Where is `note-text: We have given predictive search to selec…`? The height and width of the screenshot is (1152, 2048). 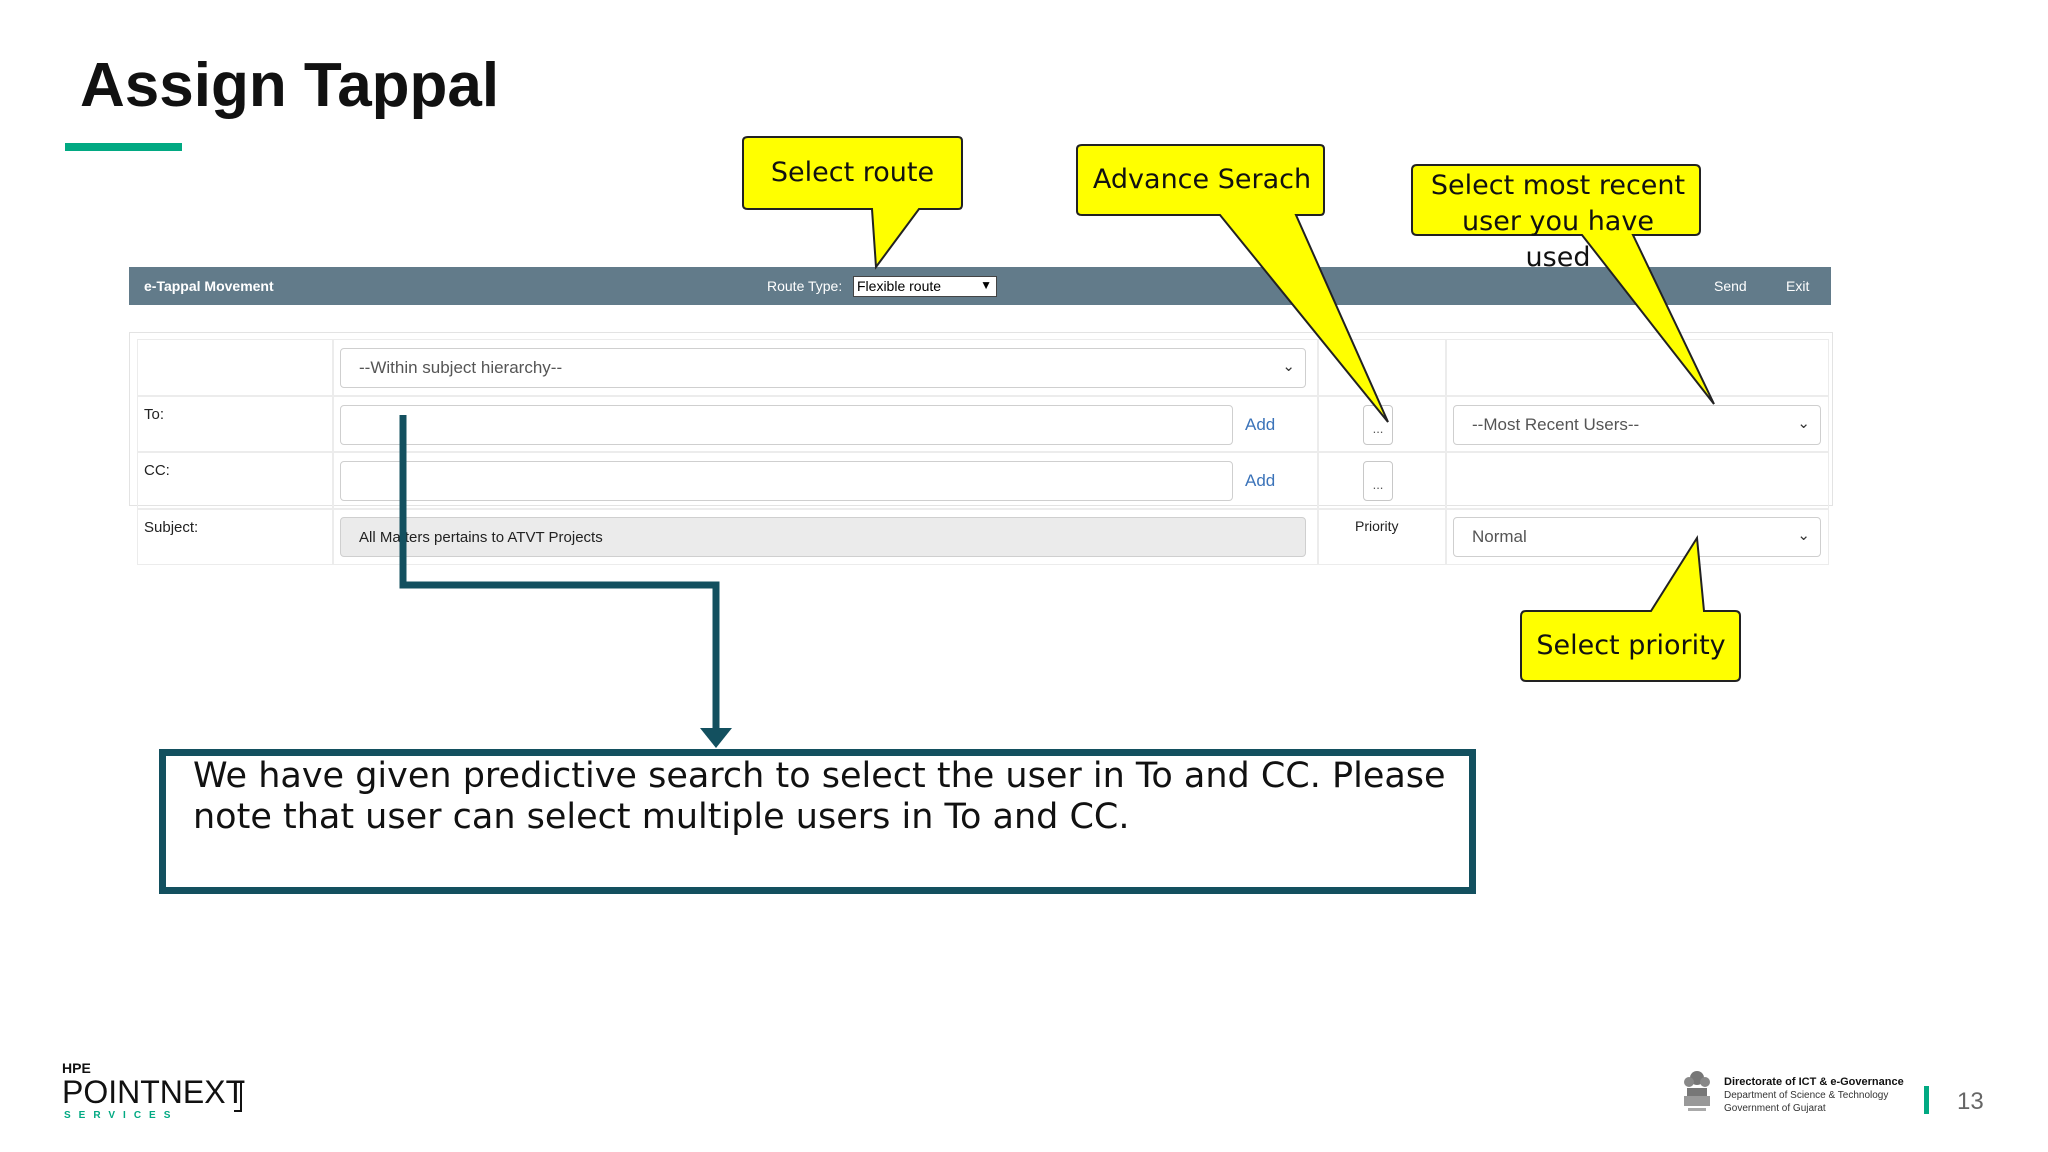
note-text: We have given predictive search to selec… is located at coordinates (819, 796).